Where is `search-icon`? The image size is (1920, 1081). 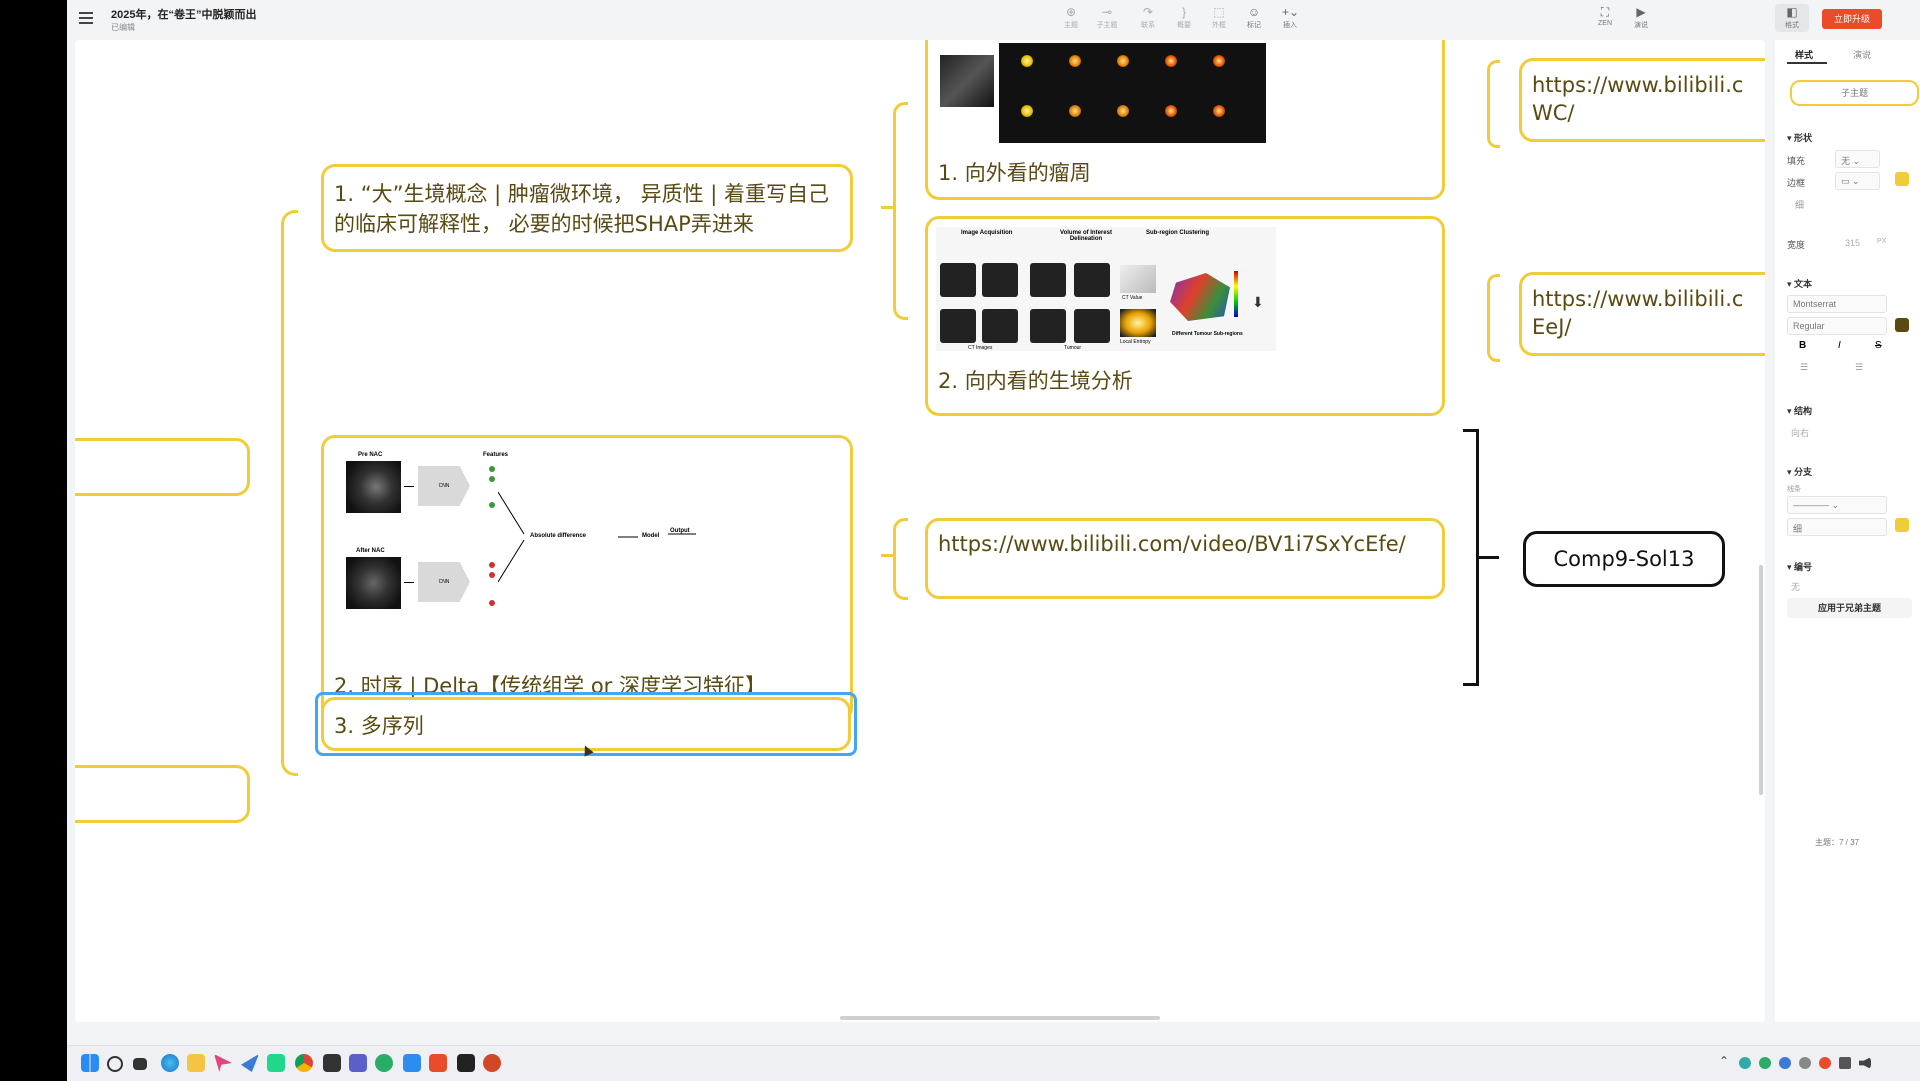 search-icon is located at coordinates (115, 1064).